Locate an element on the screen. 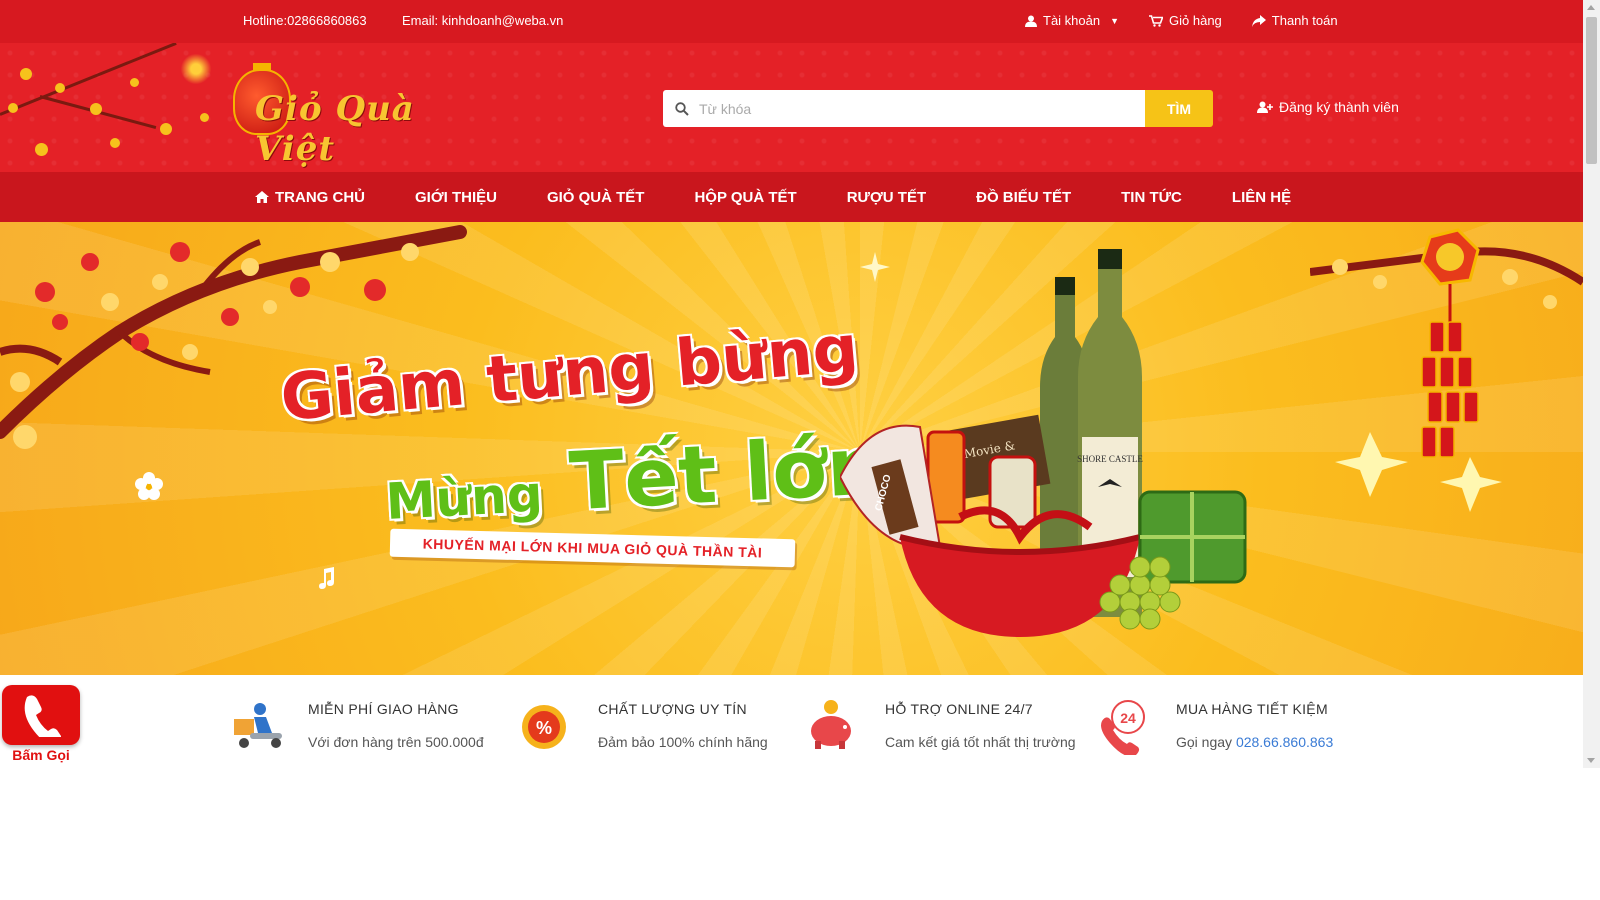 The width and height of the screenshot is (1600, 900). scrollbar-thumb is located at coordinates (1591, 90).